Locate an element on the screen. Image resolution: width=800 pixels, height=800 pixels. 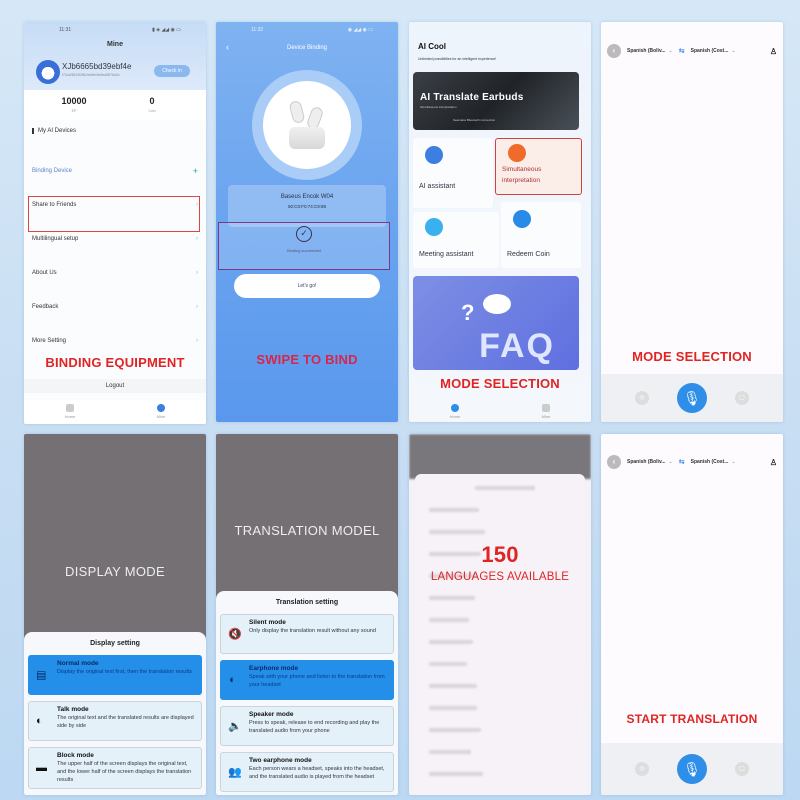
stat-value: 10000 is located at coordinates (74, 101).